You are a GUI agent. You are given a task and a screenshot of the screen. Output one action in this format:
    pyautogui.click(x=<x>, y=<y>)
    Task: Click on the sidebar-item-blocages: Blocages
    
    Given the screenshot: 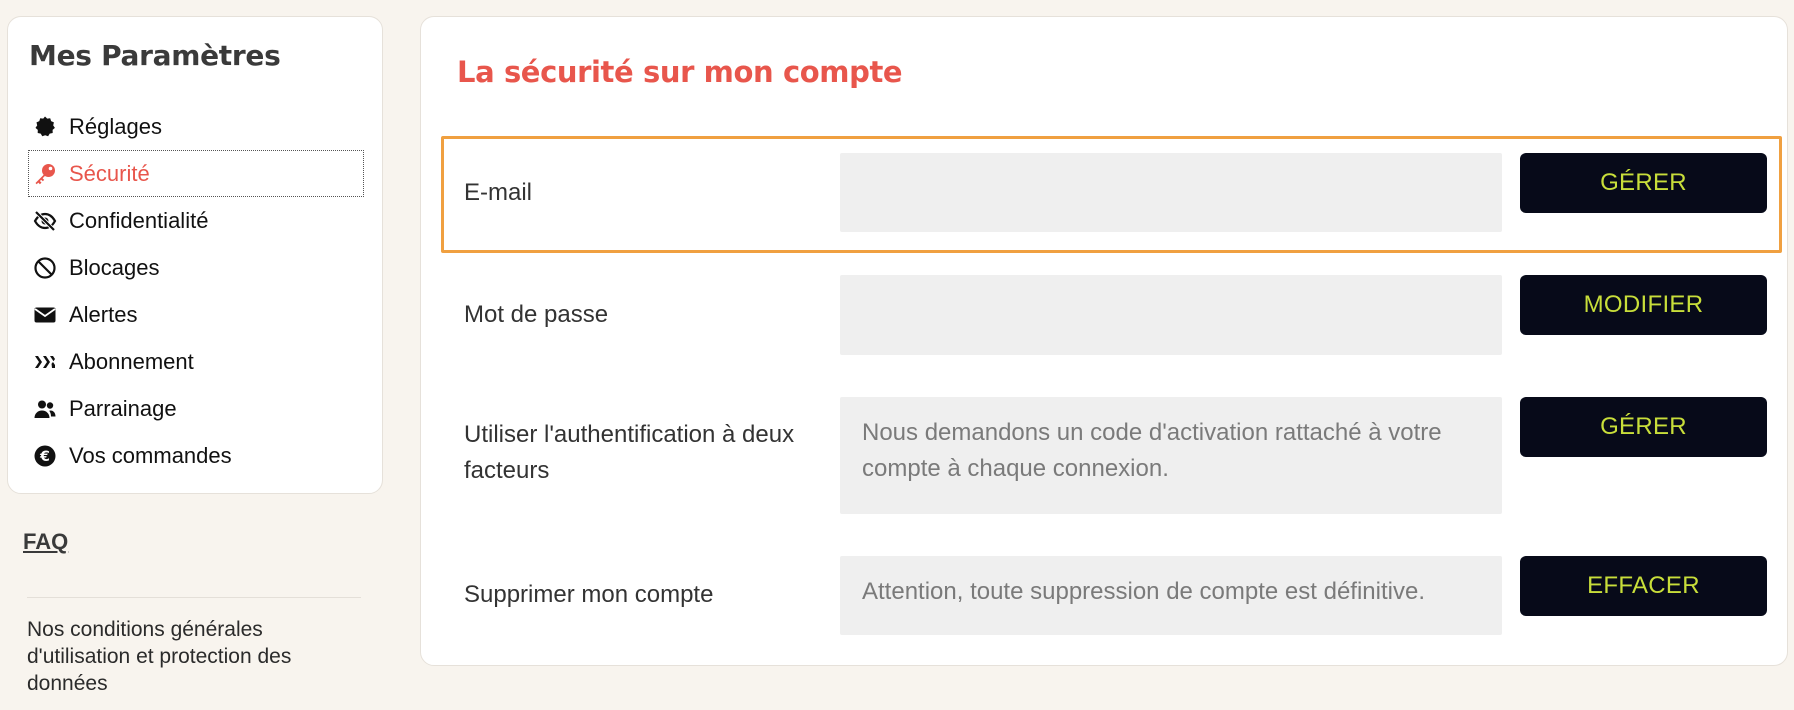 What is the action you would take?
    pyautogui.click(x=196, y=267)
    